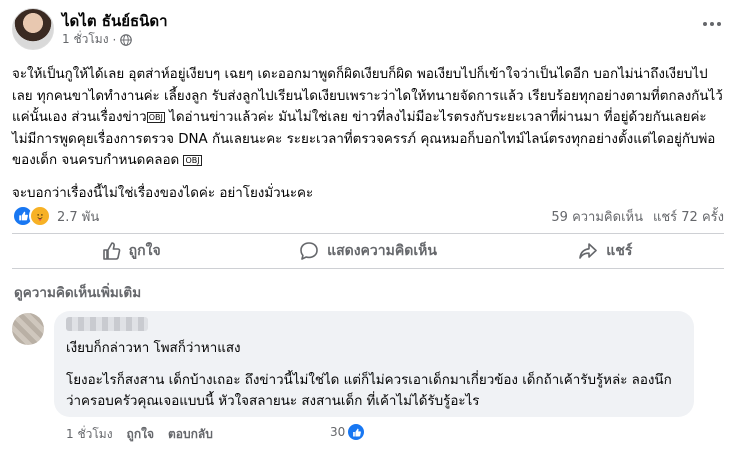  Describe the element at coordinates (111, 251) in the screenshot. I see `thumbs-up-icon` at that location.